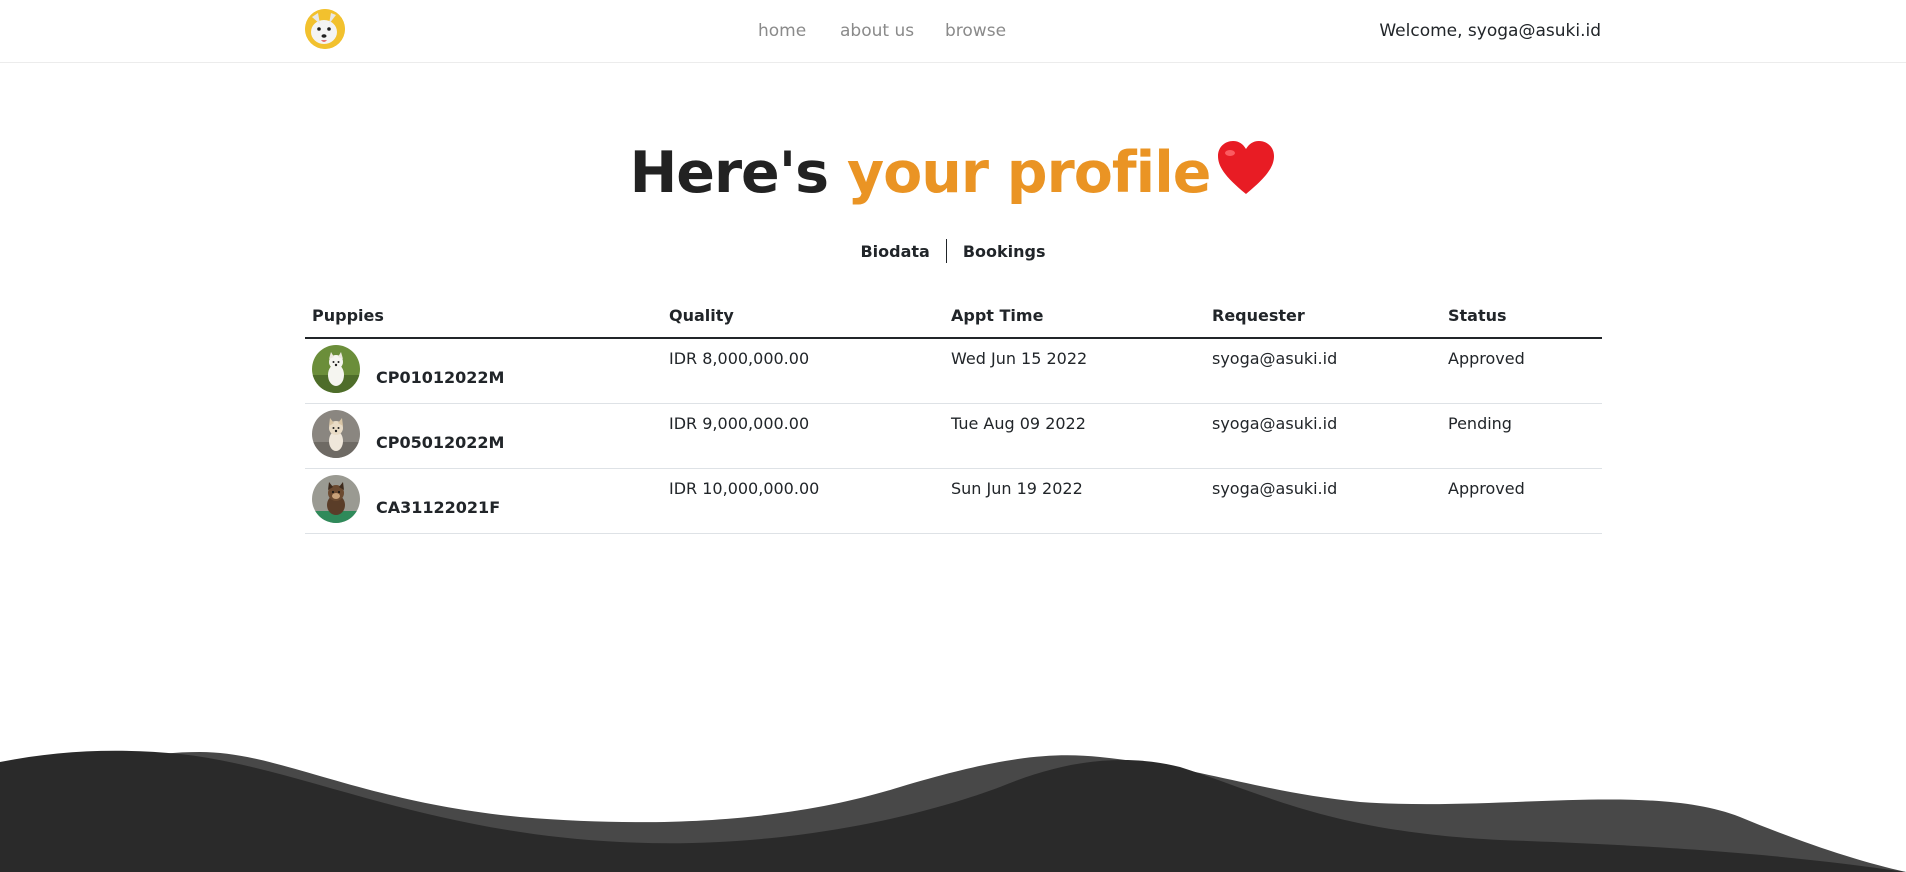 The width and height of the screenshot is (1906, 872). Describe the element at coordinates (325, 29) in the screenshot. I see `logo-dog-icon` at that location.